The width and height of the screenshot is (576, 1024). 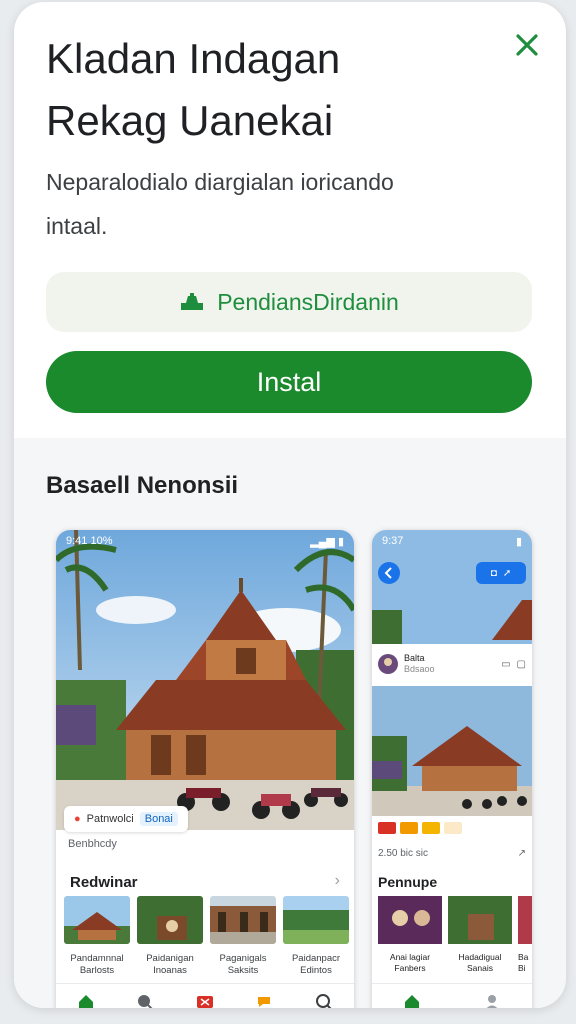 What do you see at coordinates (409, 828) in the screenshot?
I see `gift-icon` at bounding box center [409, 828].